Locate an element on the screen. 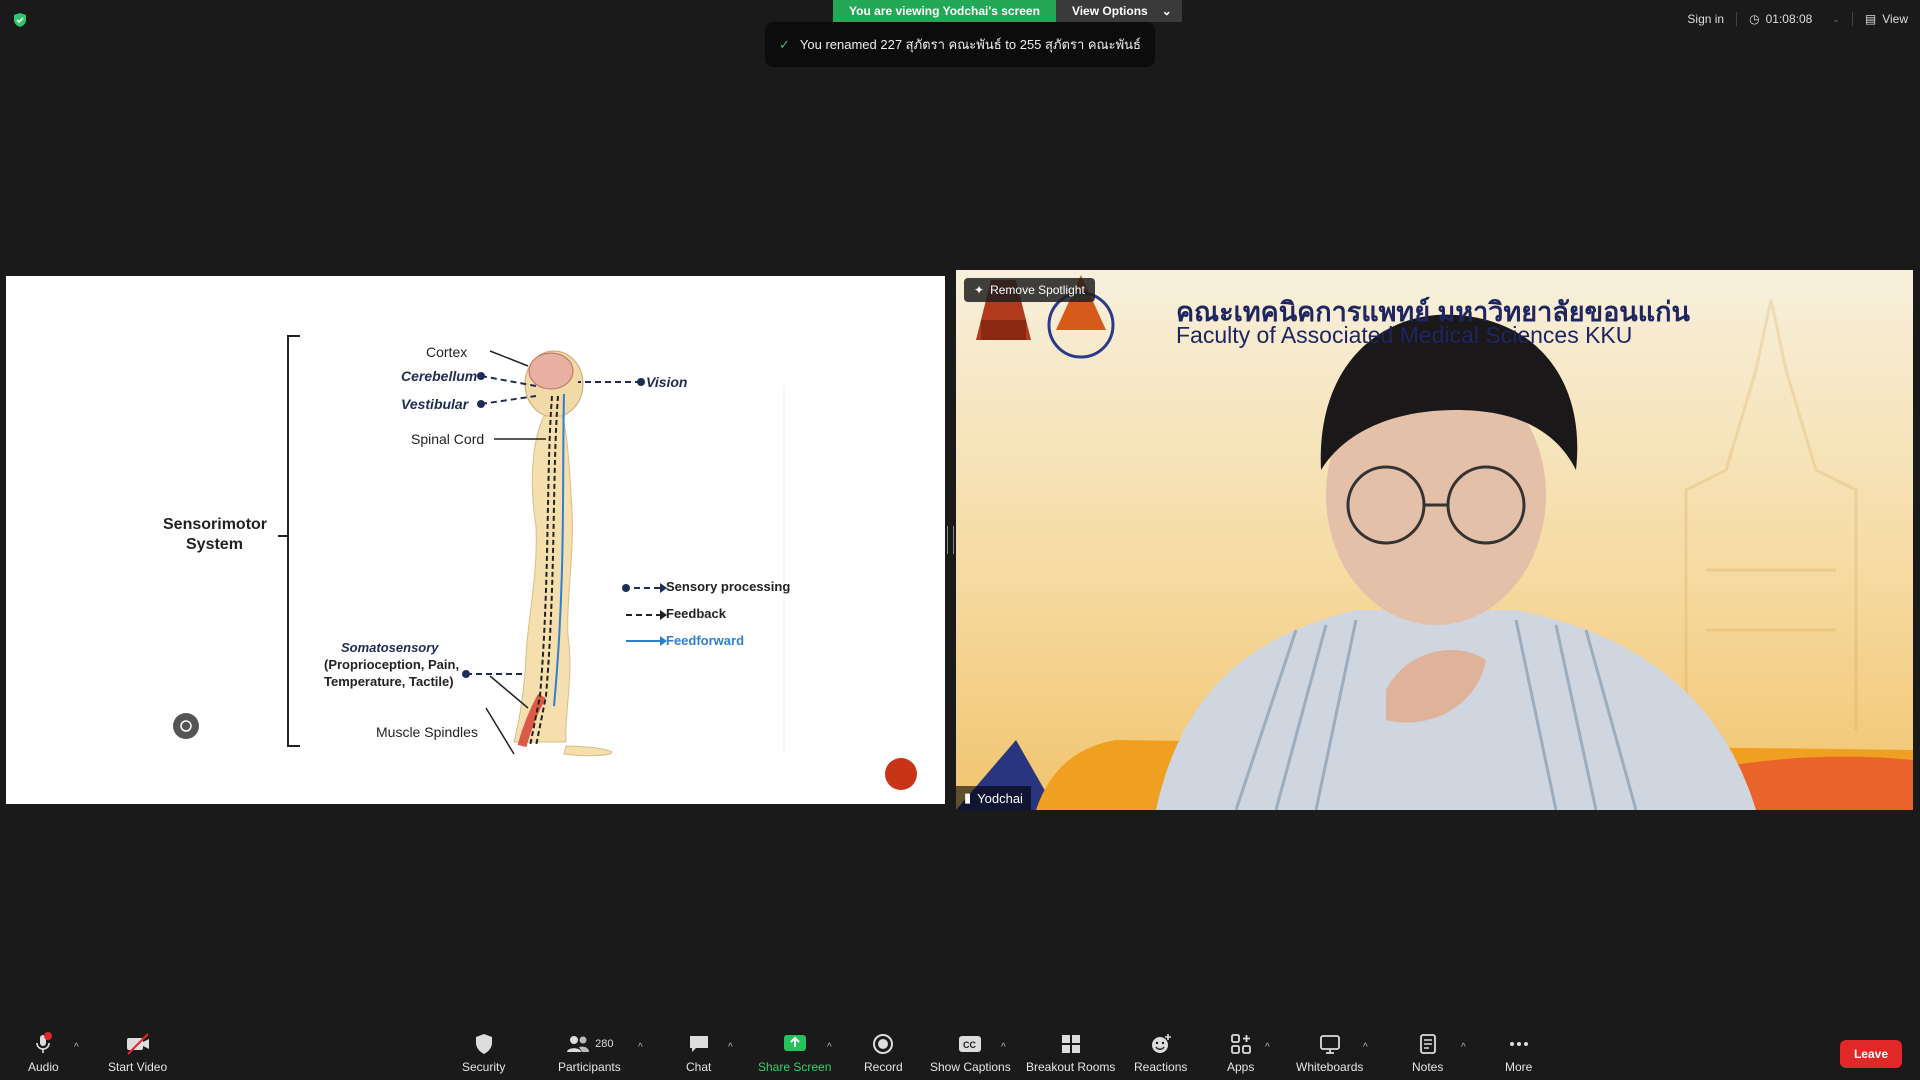 The width and height of the screenshot is (1920, 1080). encryption-shield-icon is located at coordinates (20, 20).